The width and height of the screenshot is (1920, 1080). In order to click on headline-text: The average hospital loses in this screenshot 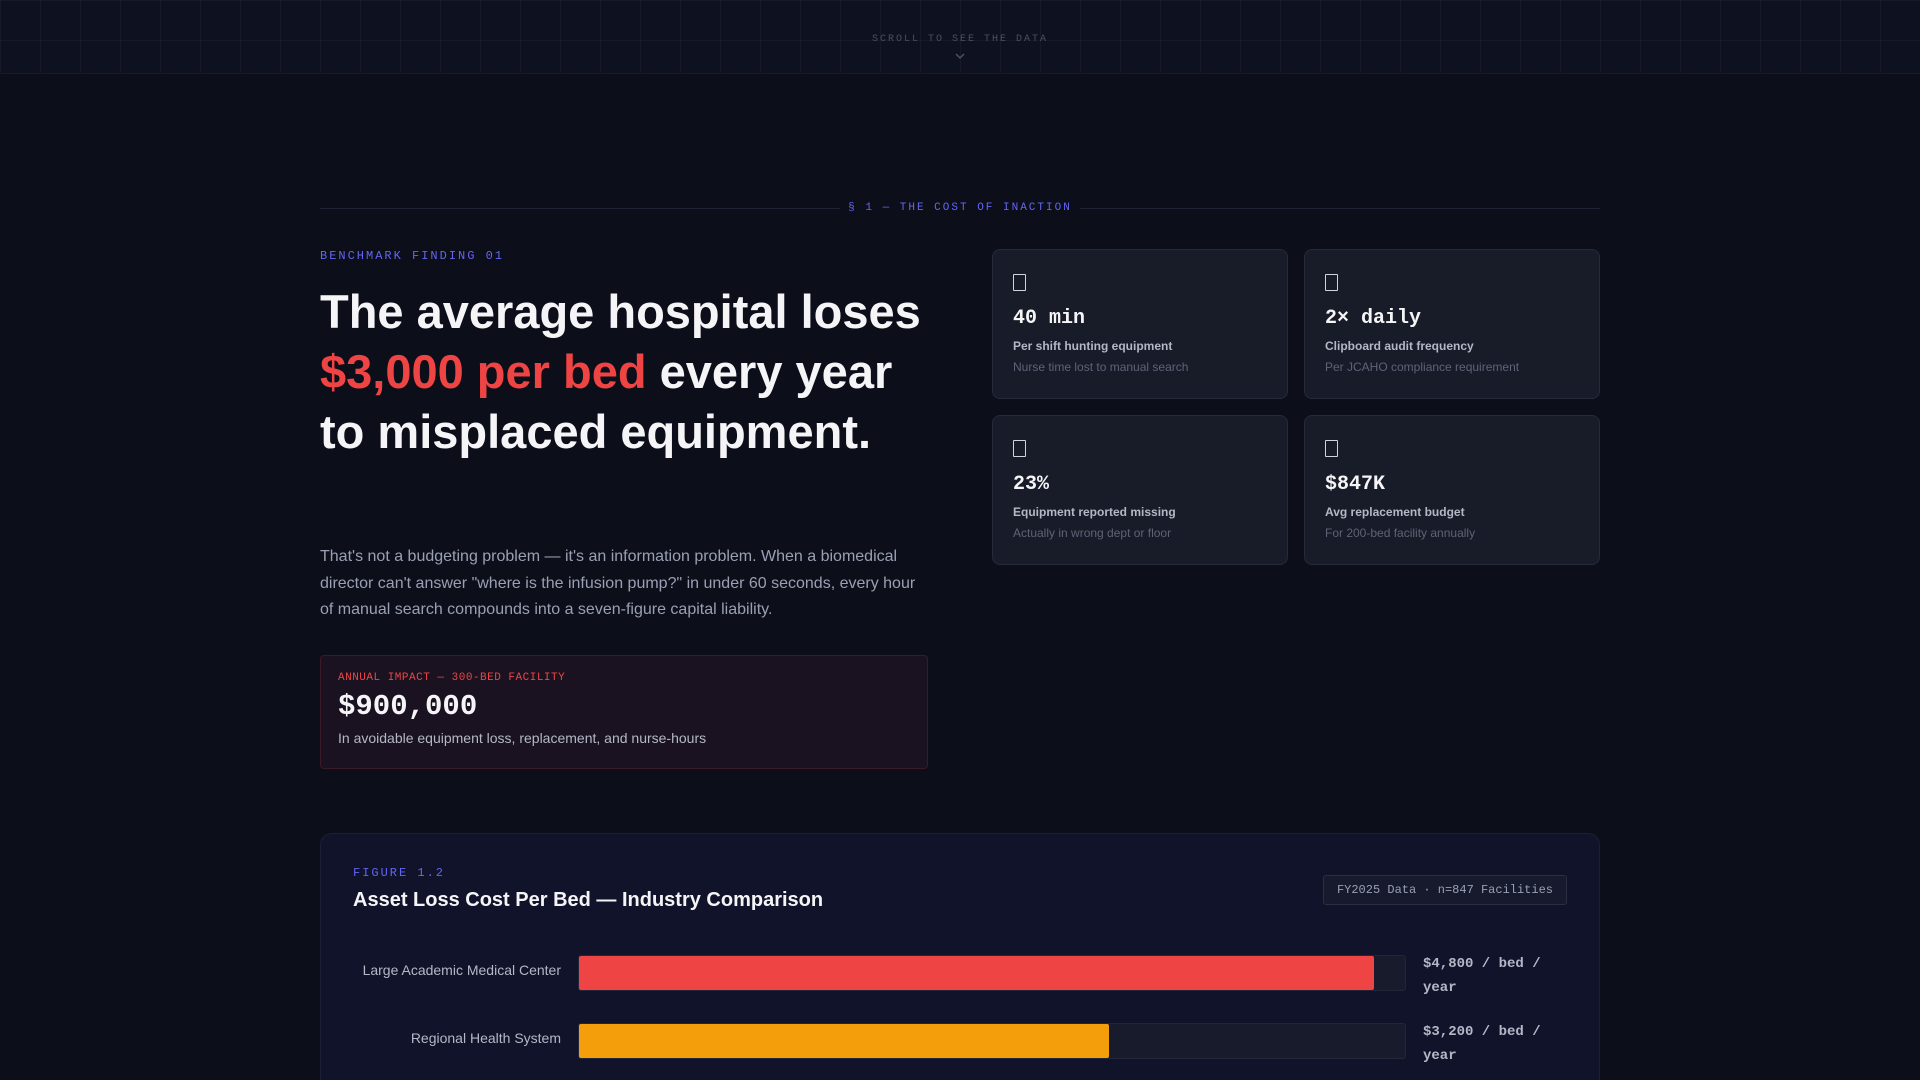, I will do `click(620, 311)`.